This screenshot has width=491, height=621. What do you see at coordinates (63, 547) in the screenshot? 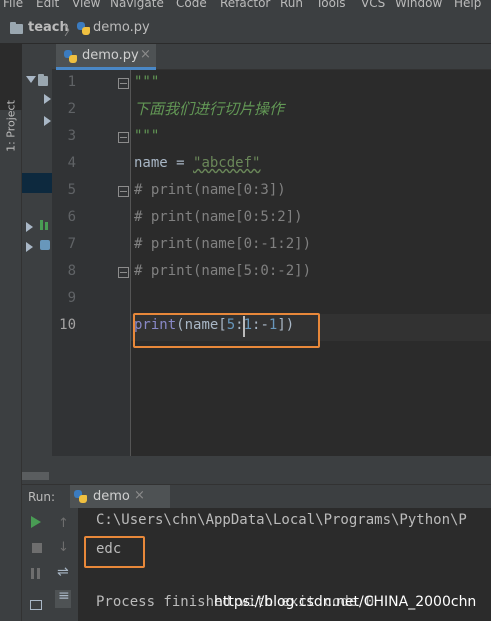
I see `down-arrow-icon: ↓` at bounding box center [63, 547].